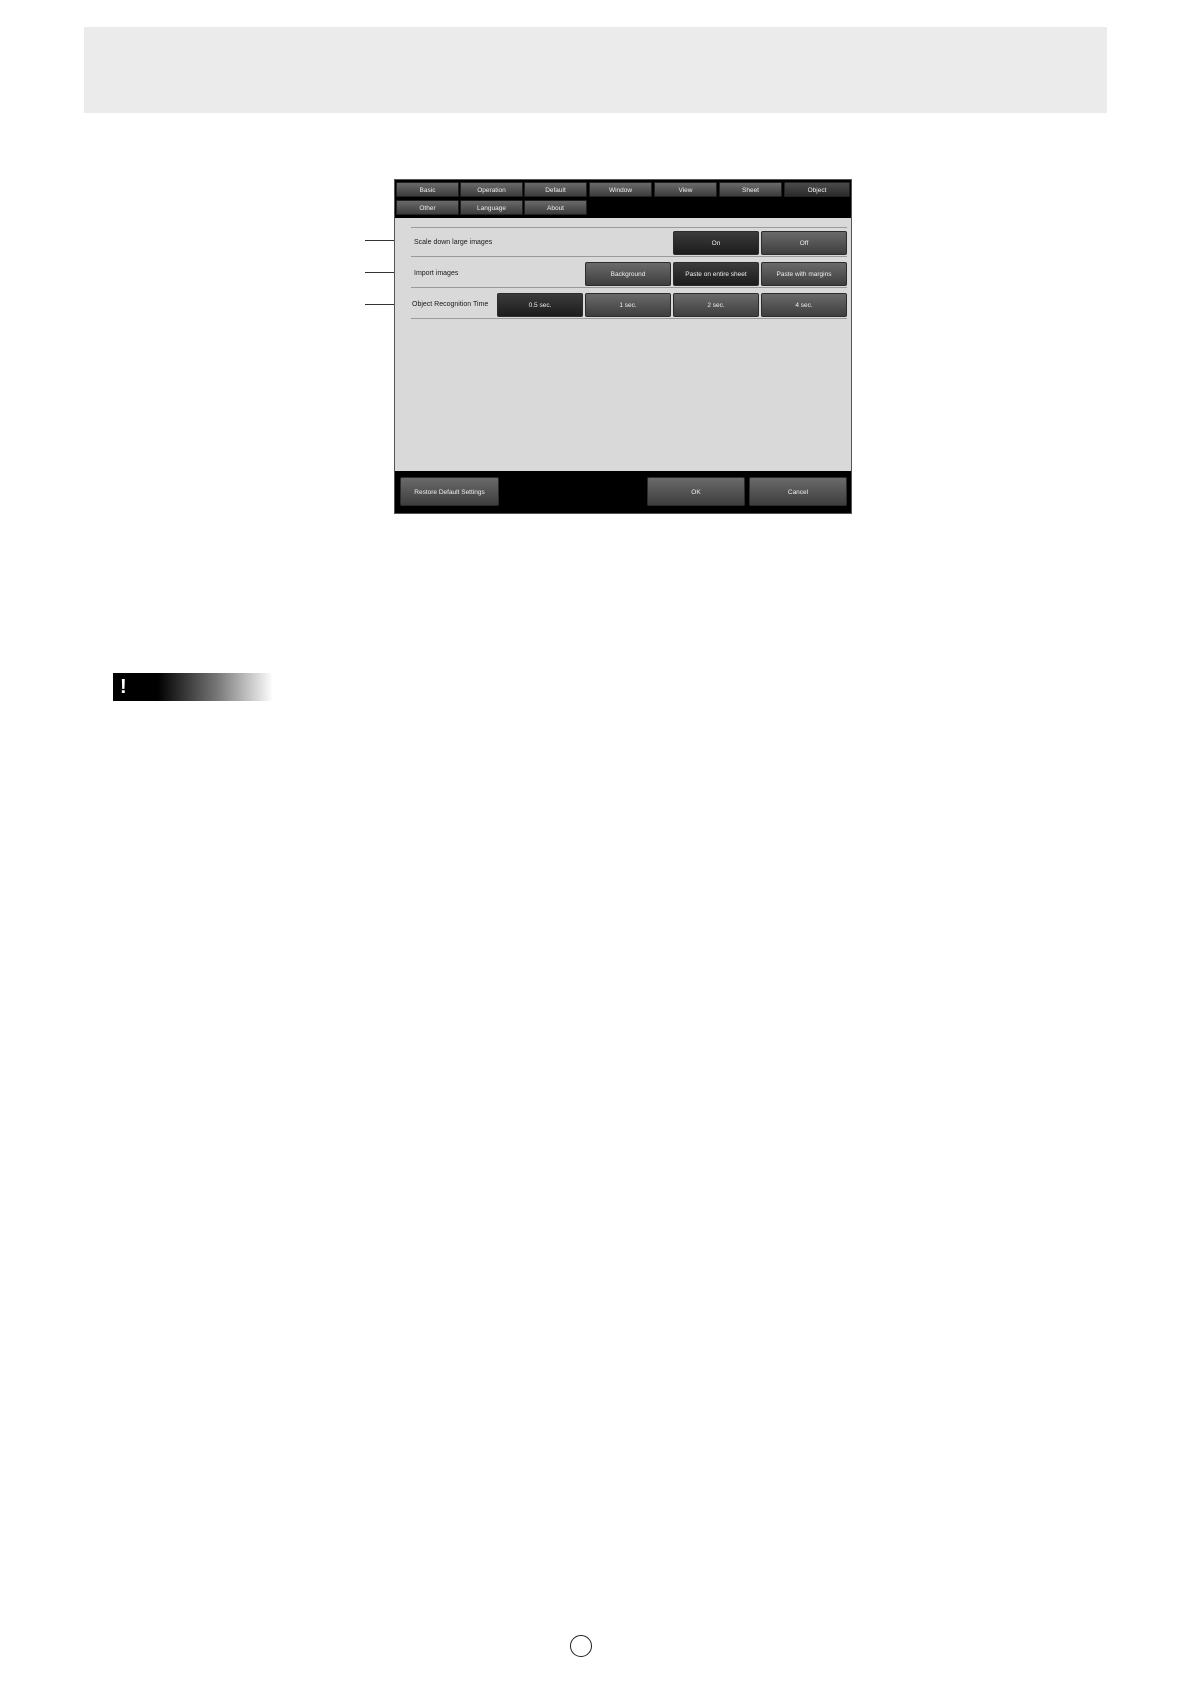 The height and width of the screenshot is (1684, 1191). What do you see at coordinates (620, 189) in the screenshot?
I see `tab-window: Window` at bounding box center [620, 189].